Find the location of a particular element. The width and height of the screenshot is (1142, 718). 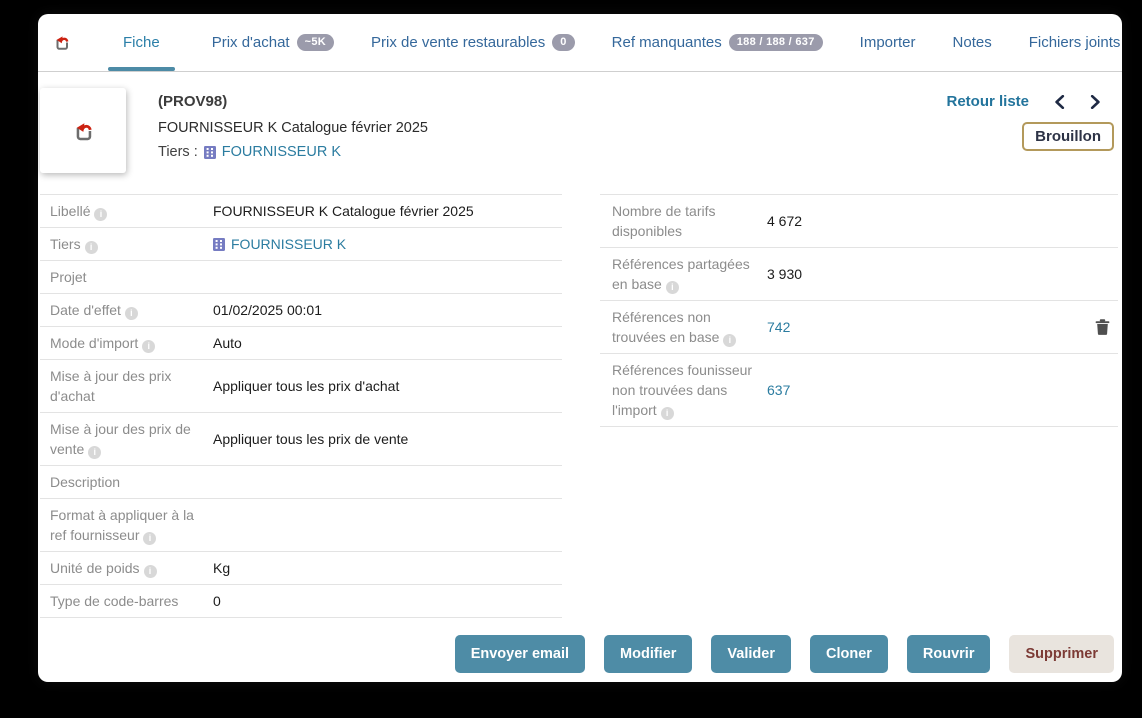

action-button: Rouvrir is located at coordinates (948, 654).